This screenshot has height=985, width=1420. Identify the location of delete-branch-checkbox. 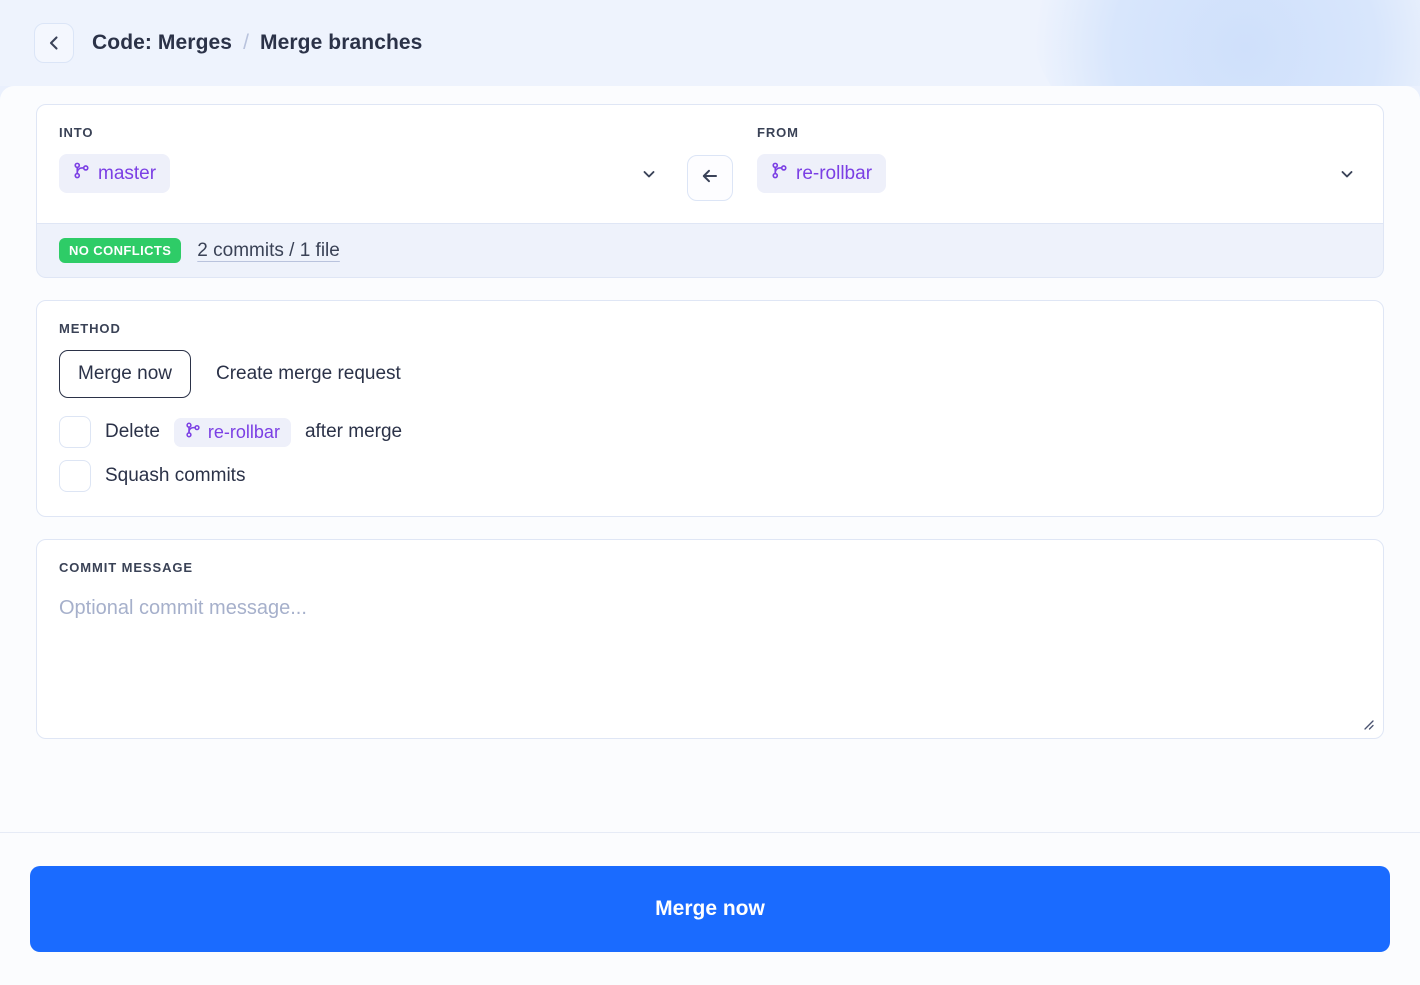
(75, 432).